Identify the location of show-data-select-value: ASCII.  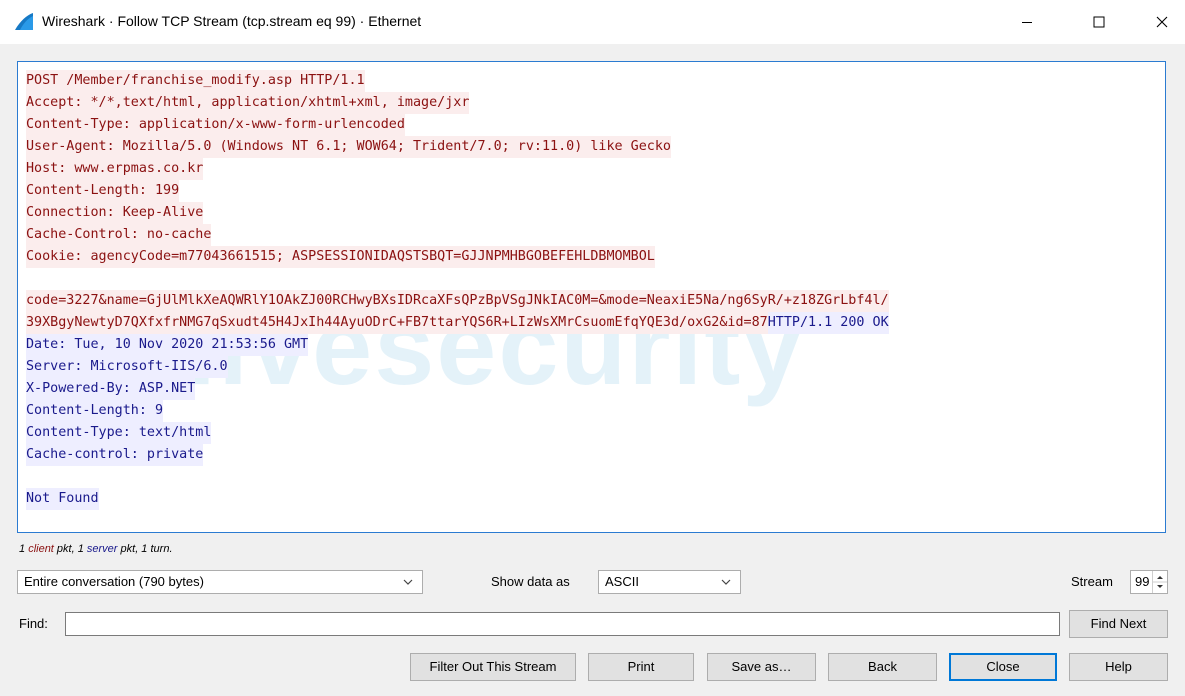
(622, 581).